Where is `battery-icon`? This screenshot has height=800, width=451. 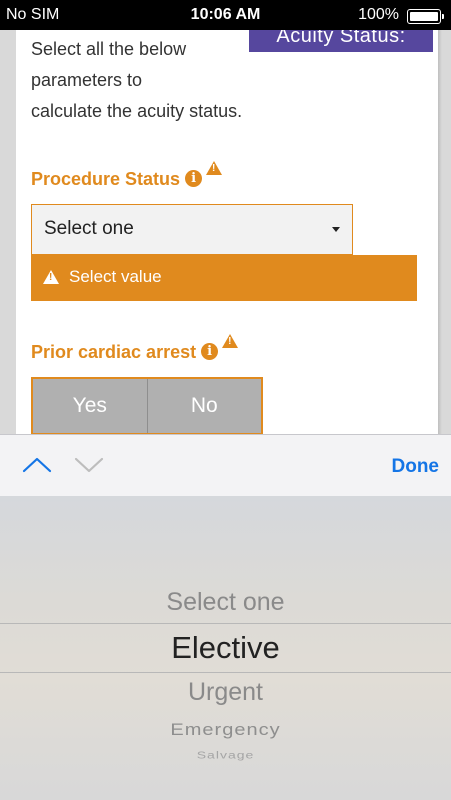 battery-icon is located at coordinates (425, 16).